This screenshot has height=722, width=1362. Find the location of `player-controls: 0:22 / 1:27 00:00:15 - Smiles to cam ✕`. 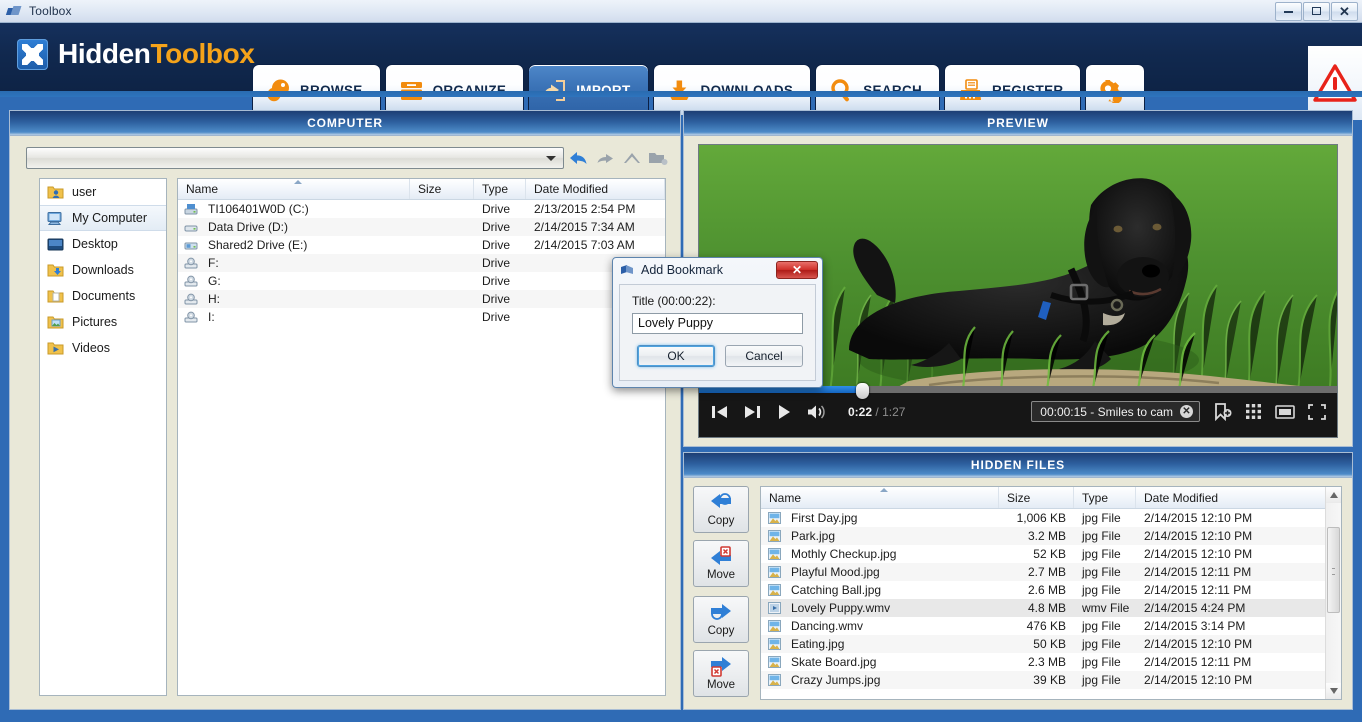

player-controls: 0:22 / 1:27 00:00:15 - Smiles to cam ✕ is located at coordinates (1018, 410).